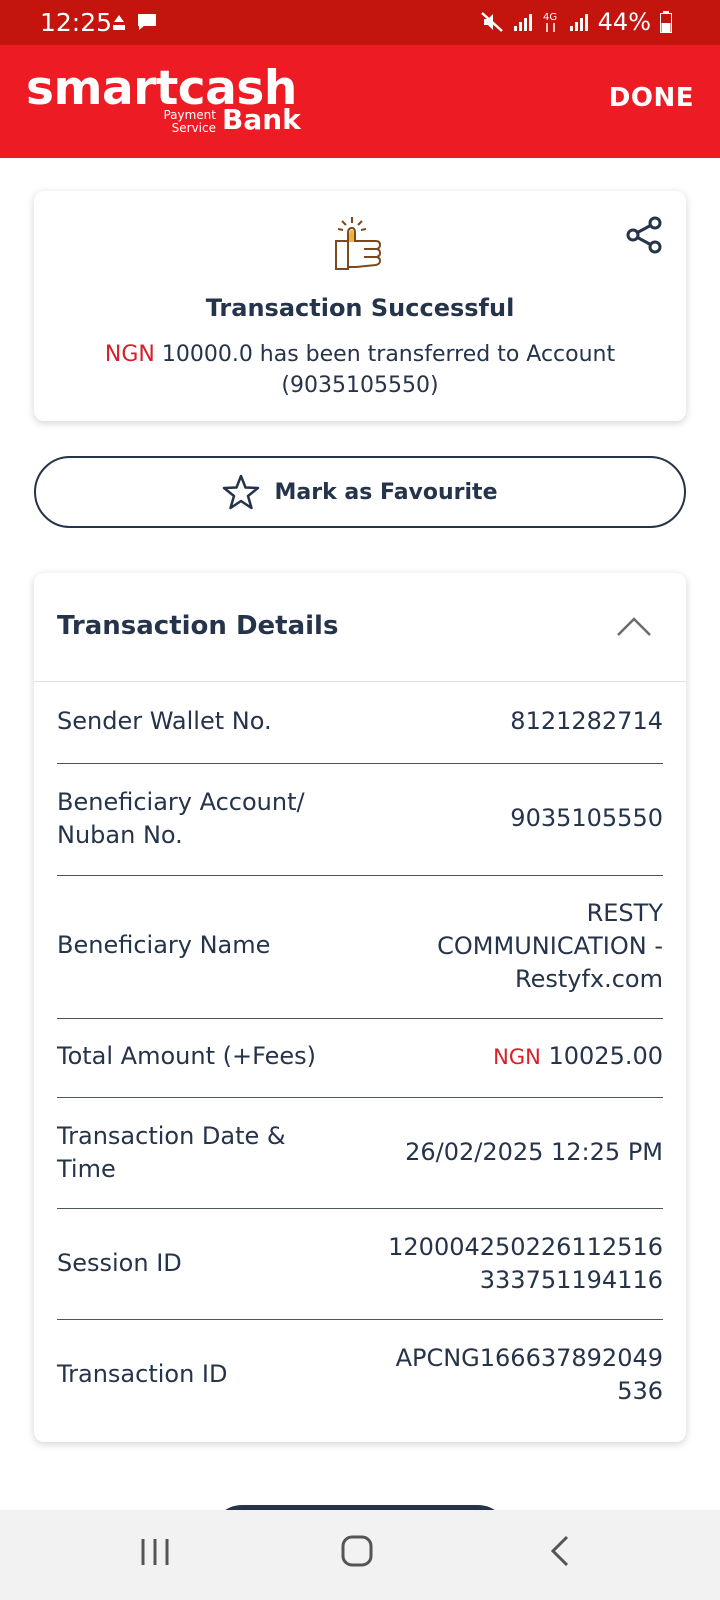 The width and height of the screenshot is (720, 1600). What do you see at coordinates (624, 22) in the screenshot?
I see `battery-percent: 44%` at bounding box center [624, 22].